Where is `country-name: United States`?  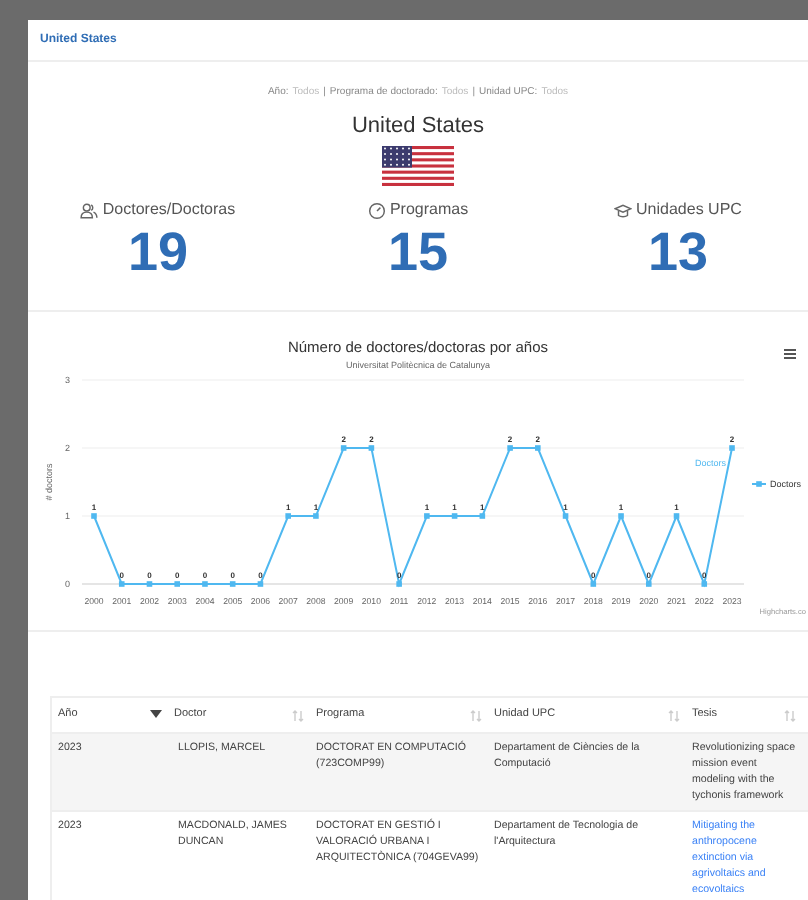 country-name: United States is located at coordinates (418, 126).